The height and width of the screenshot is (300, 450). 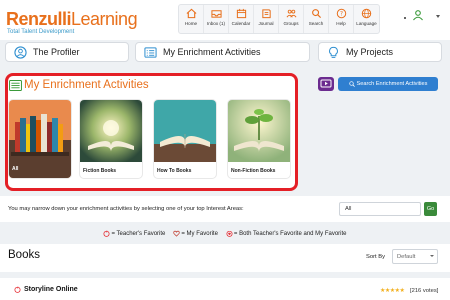 I want to click on tab-enrichment: My Enrichment Activities, so click(x=222, y=52).